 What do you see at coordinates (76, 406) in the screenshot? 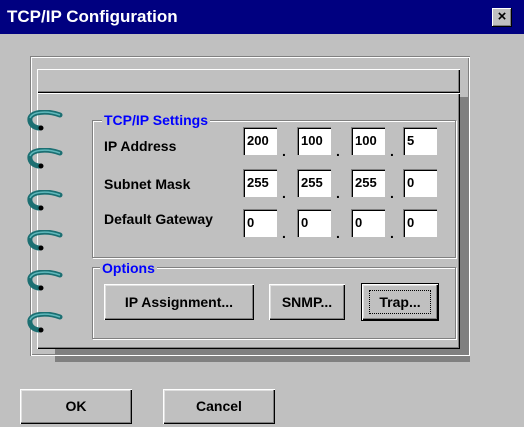
I see `ok-button: OK` at bounding box center [76, 406].